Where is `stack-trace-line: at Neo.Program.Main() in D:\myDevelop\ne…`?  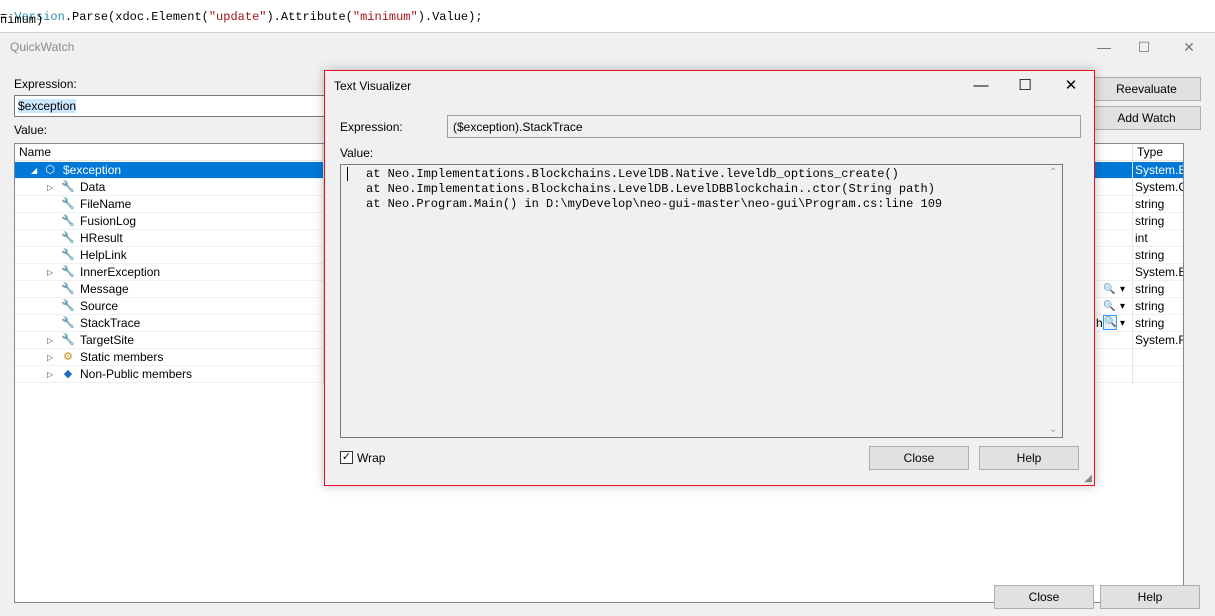
stack-trace-line: at Neo.Program.Main() in D:\myDevelop\ne… is located at coordinates (654, 204).